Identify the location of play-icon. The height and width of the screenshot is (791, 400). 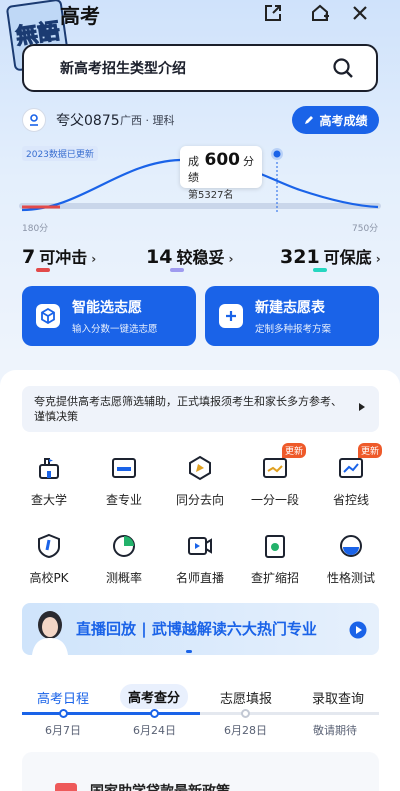
(358, 630).